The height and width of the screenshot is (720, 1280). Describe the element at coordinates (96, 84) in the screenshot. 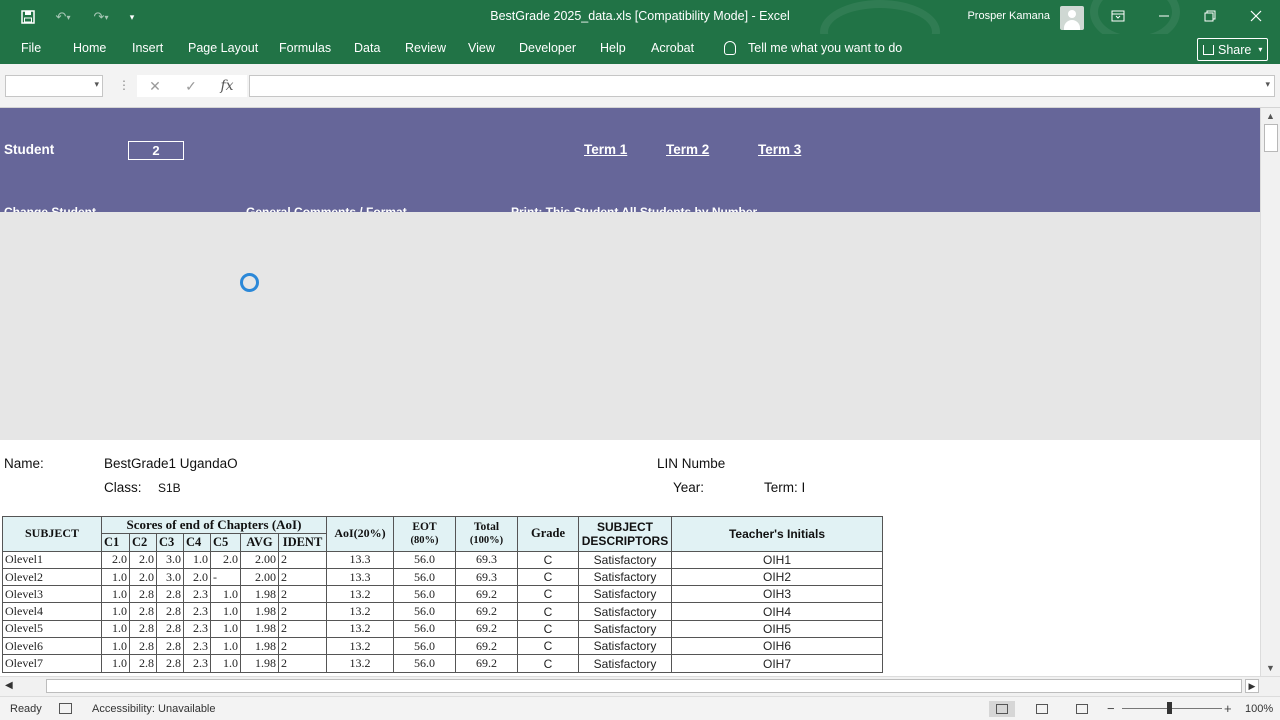

I see `chevron-down-icon: ▾` at that location.